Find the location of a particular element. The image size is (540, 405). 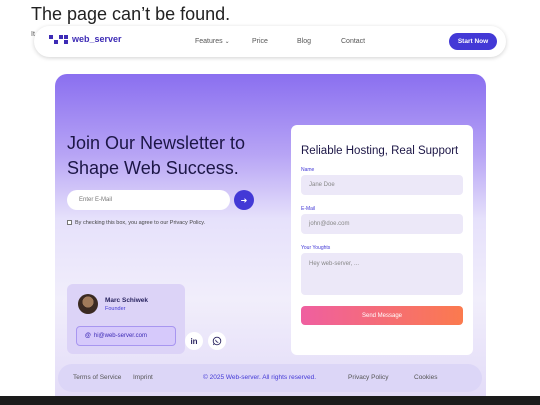

at-icon: @ is located at coordinates (88, 336).